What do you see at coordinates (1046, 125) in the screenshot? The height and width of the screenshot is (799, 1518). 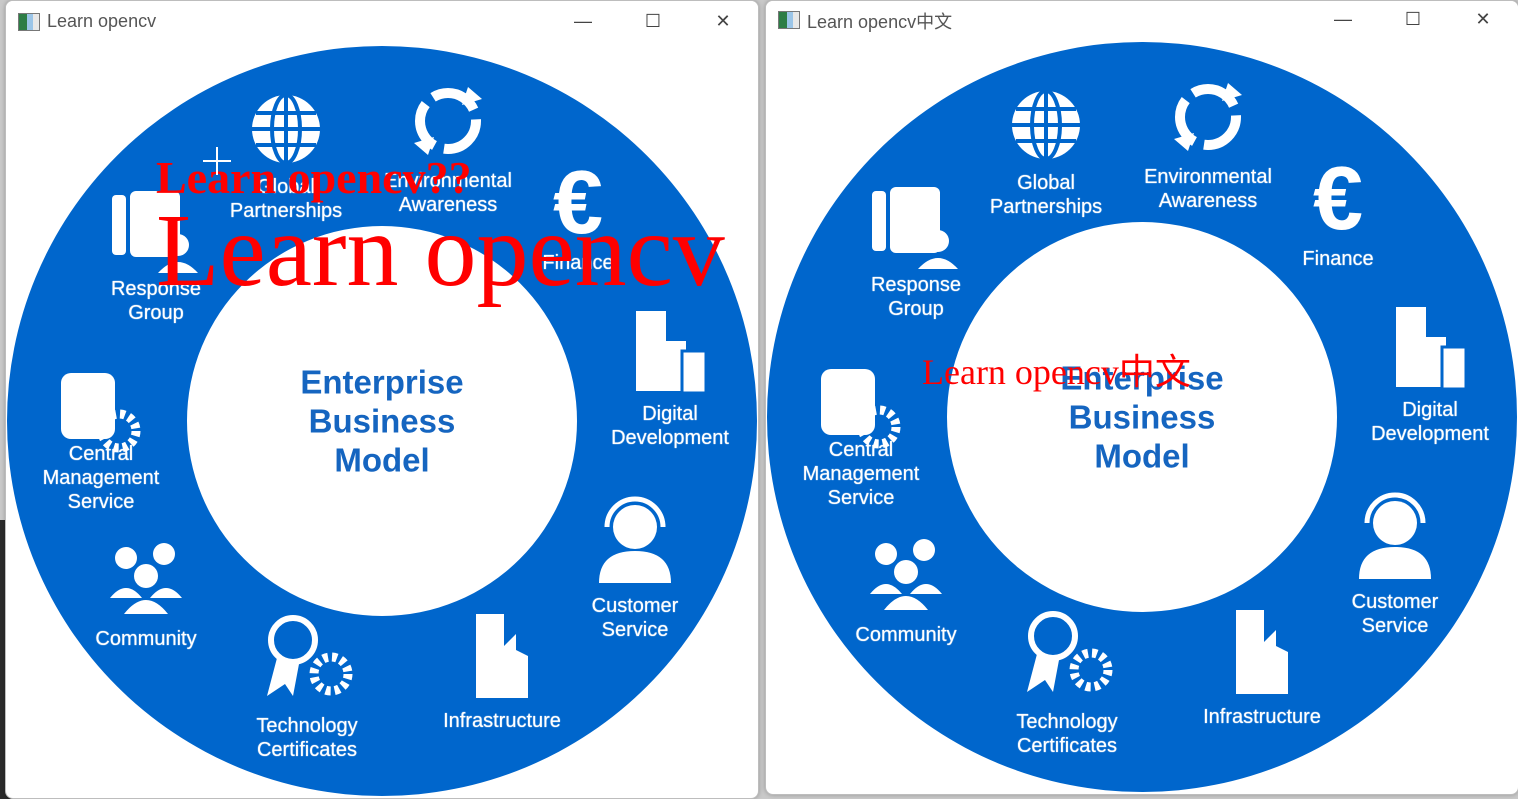 I see `globe-icon` at bounding box center [1046, 125].